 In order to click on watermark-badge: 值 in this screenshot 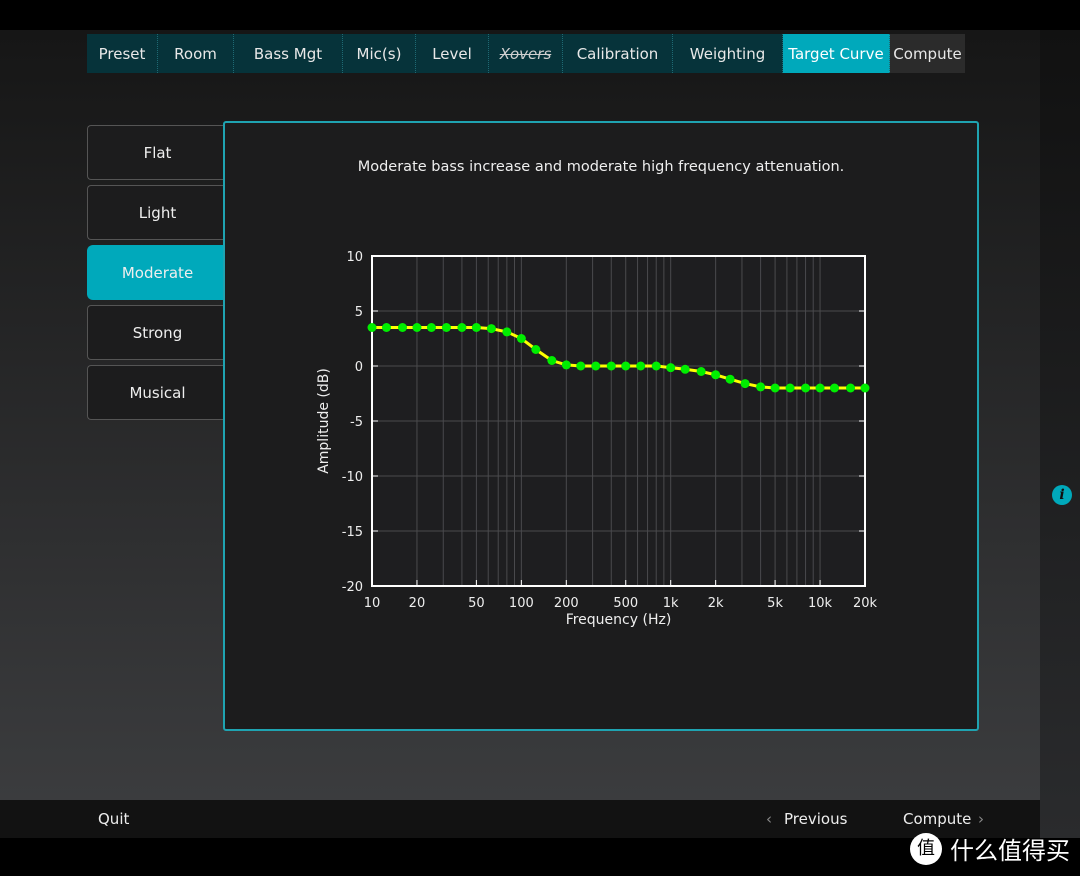, I will do `click(926, 848)`.